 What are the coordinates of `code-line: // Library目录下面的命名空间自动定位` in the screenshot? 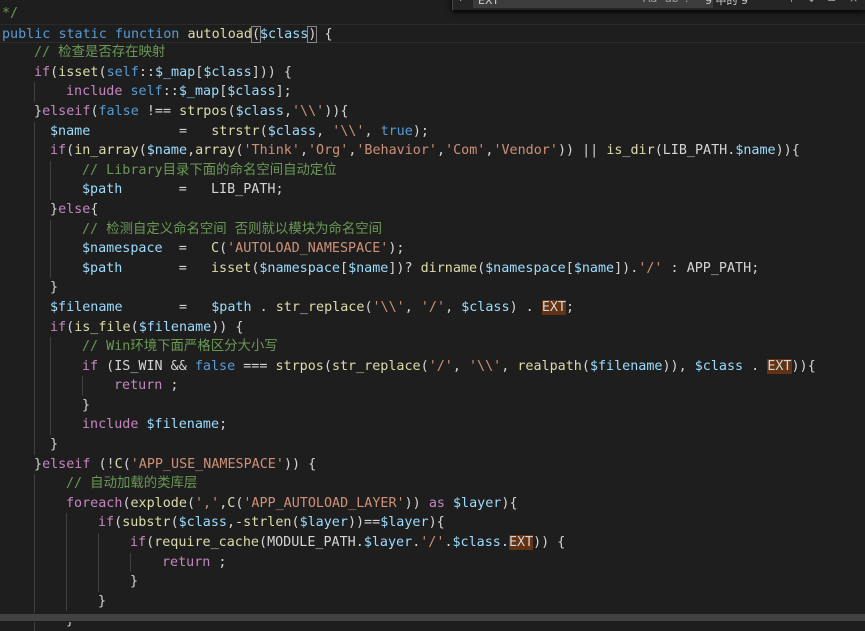 It's located at (432, 170).